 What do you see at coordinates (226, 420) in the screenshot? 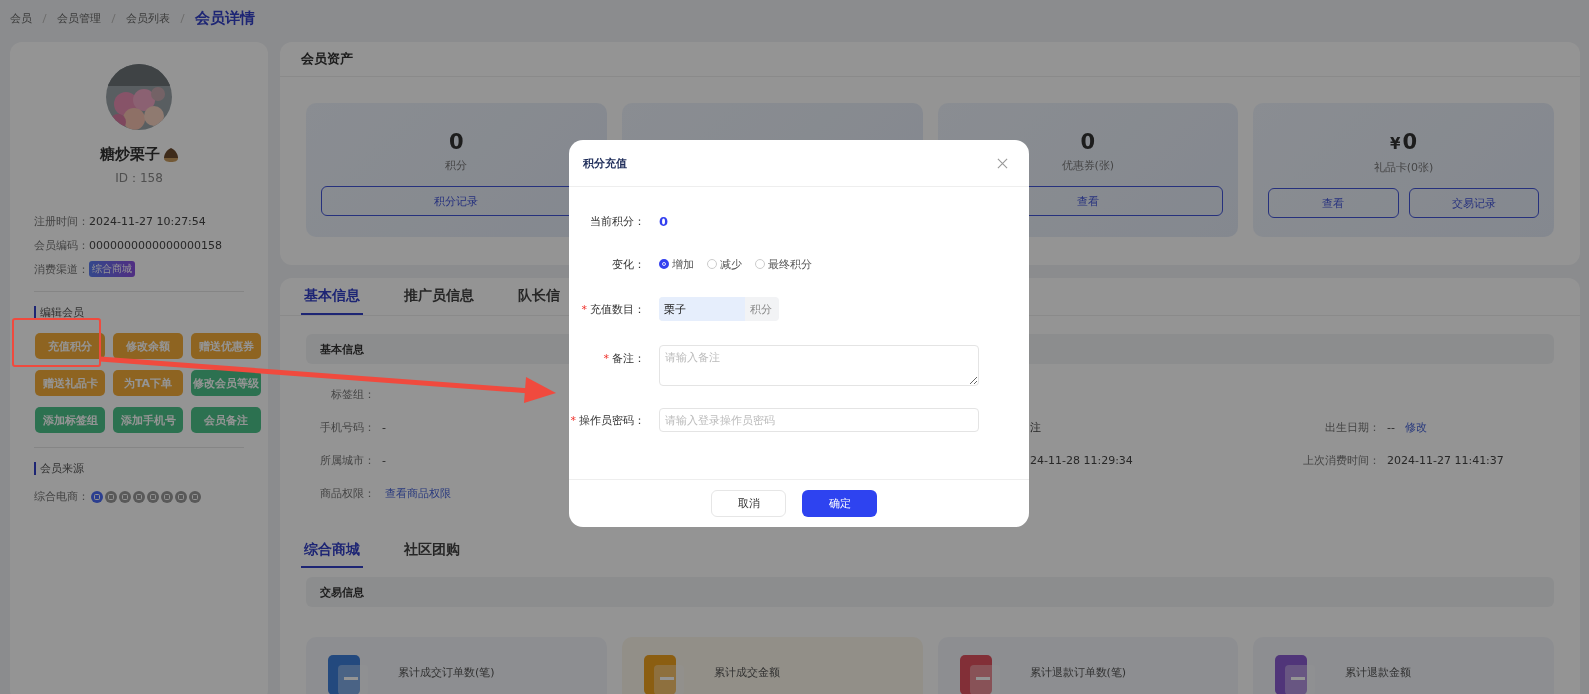
I see `action-button: 会员备注` at bounding box center [226, 420].